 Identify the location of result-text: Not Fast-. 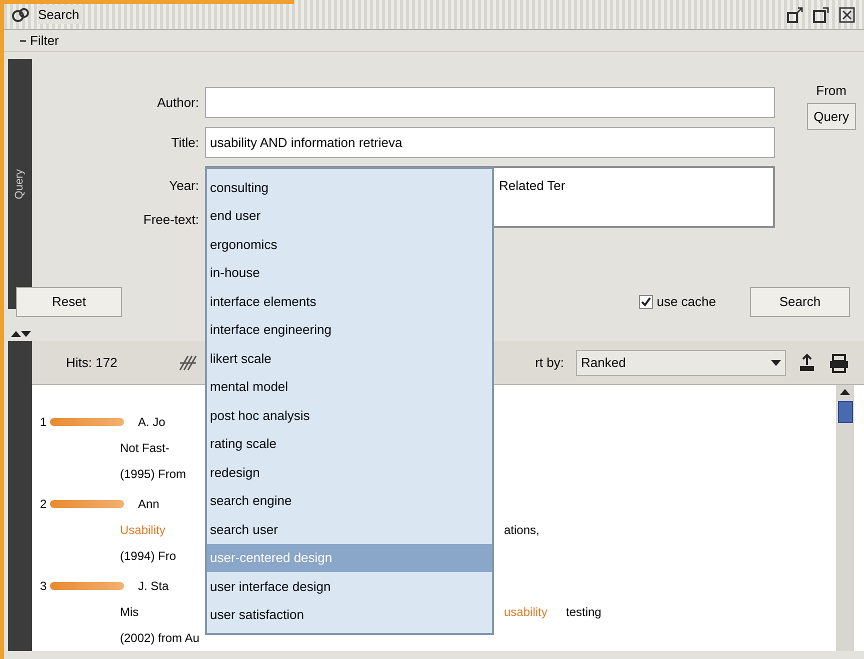
(145, 448).